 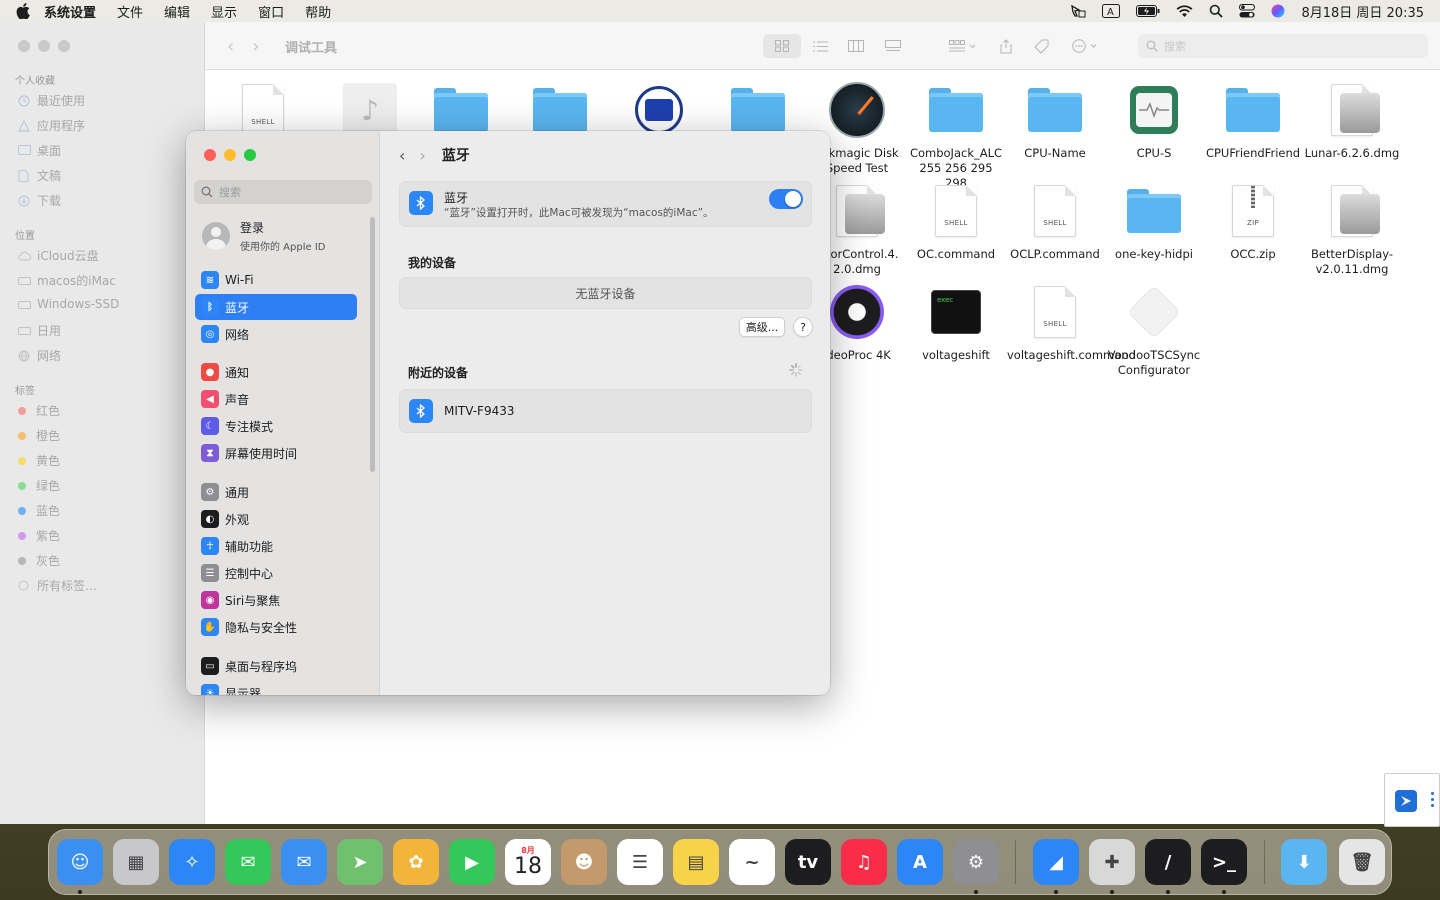 I want to click on tv-icon: tv, so click(x=808, y=862).